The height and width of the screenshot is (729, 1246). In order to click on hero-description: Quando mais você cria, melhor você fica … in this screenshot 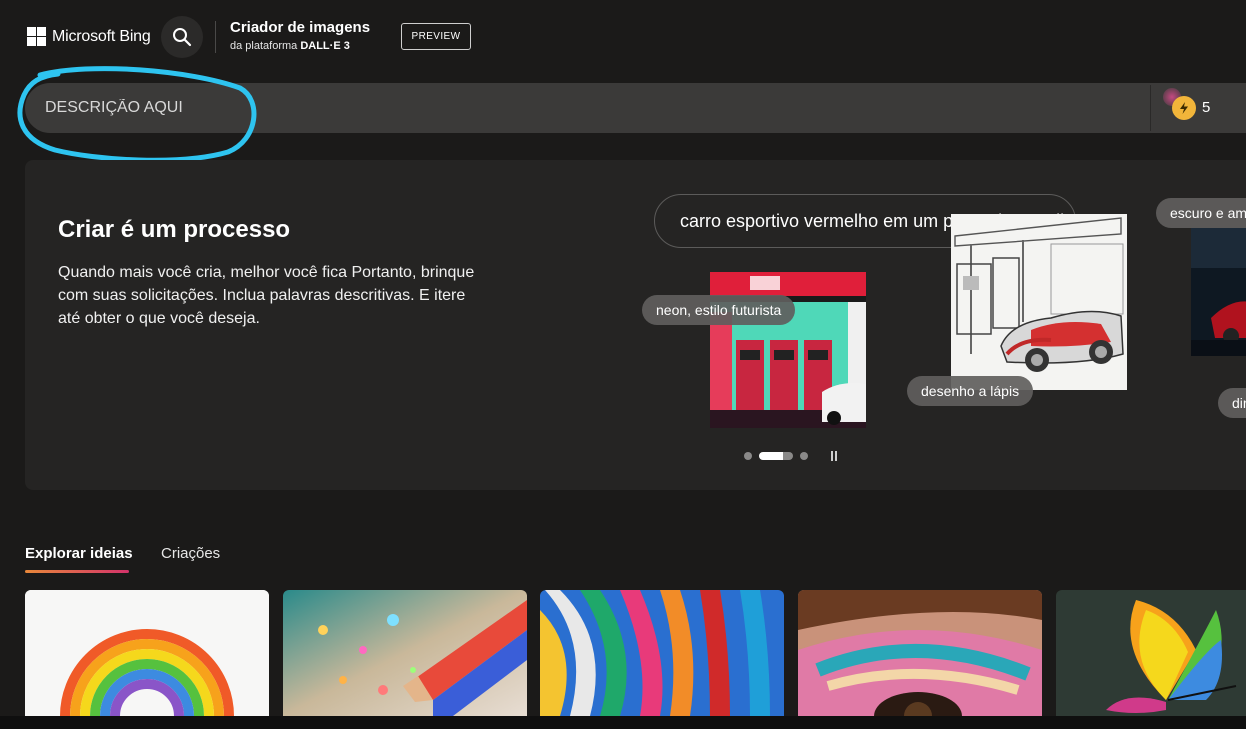, I will do `click(266, 295)`.